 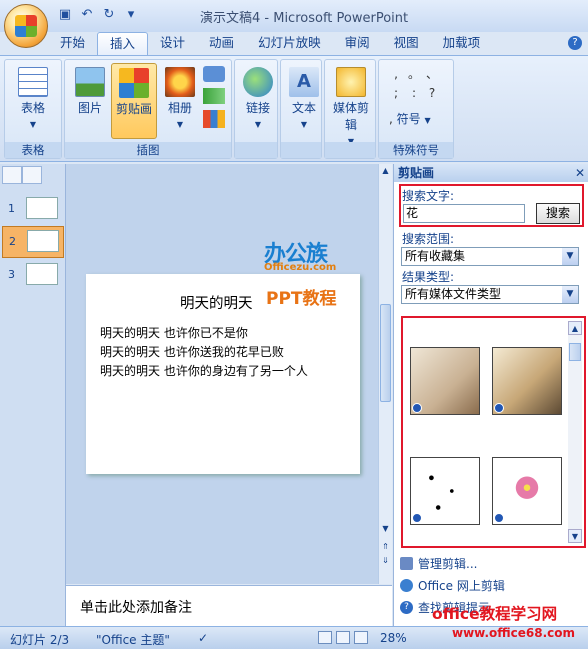 I want to click on slide-thumbnail-3: 3, so click(x=33, y=276).